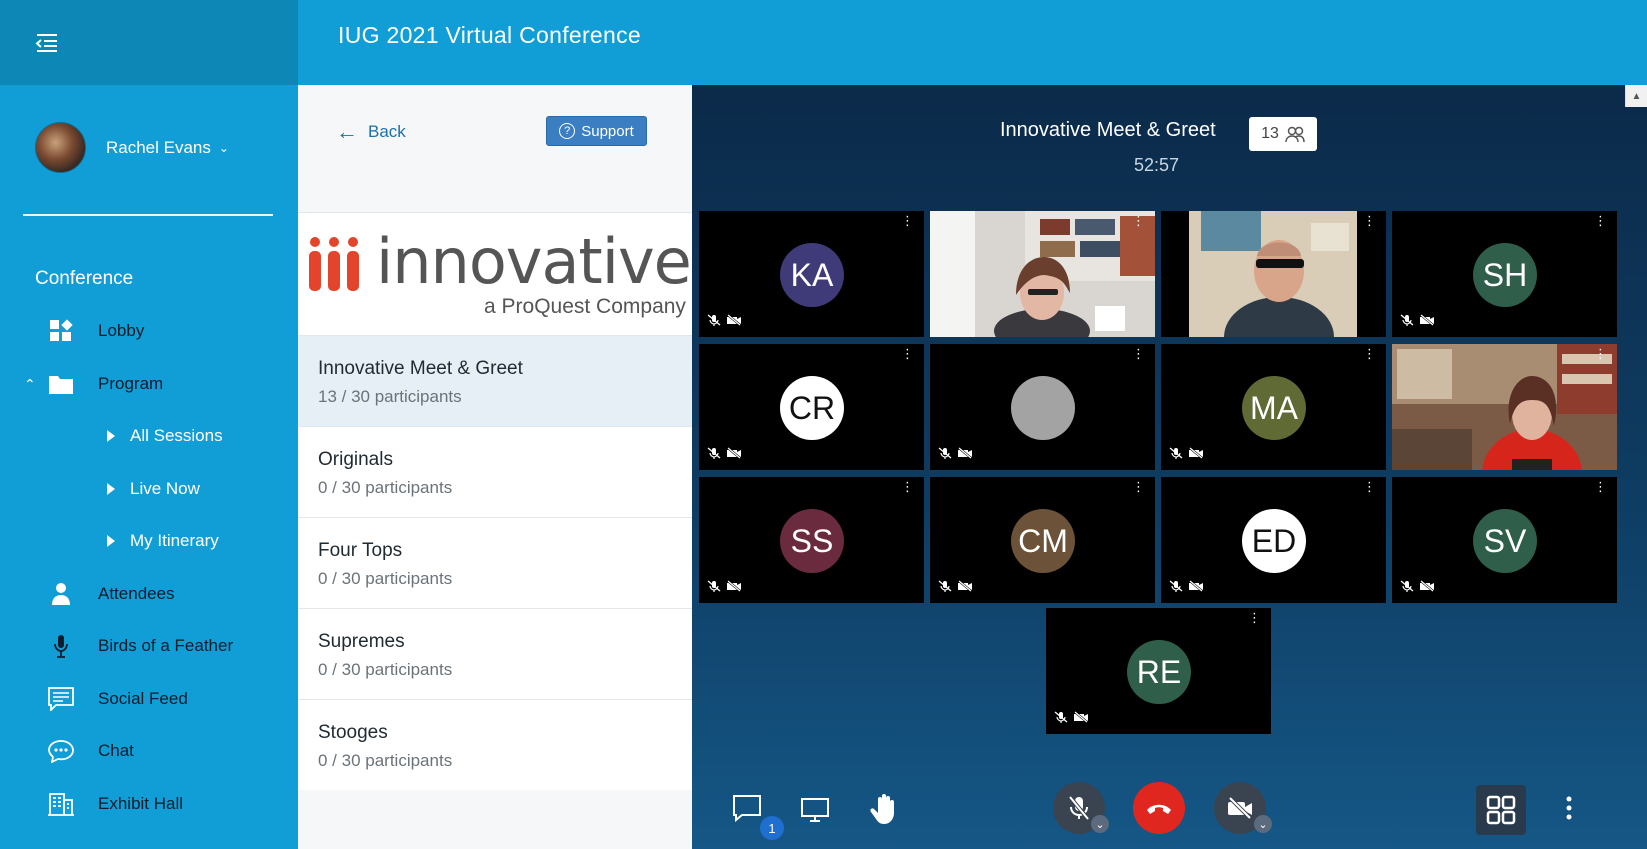  I want to click on room-name: Four Tops, so click(360, 550).